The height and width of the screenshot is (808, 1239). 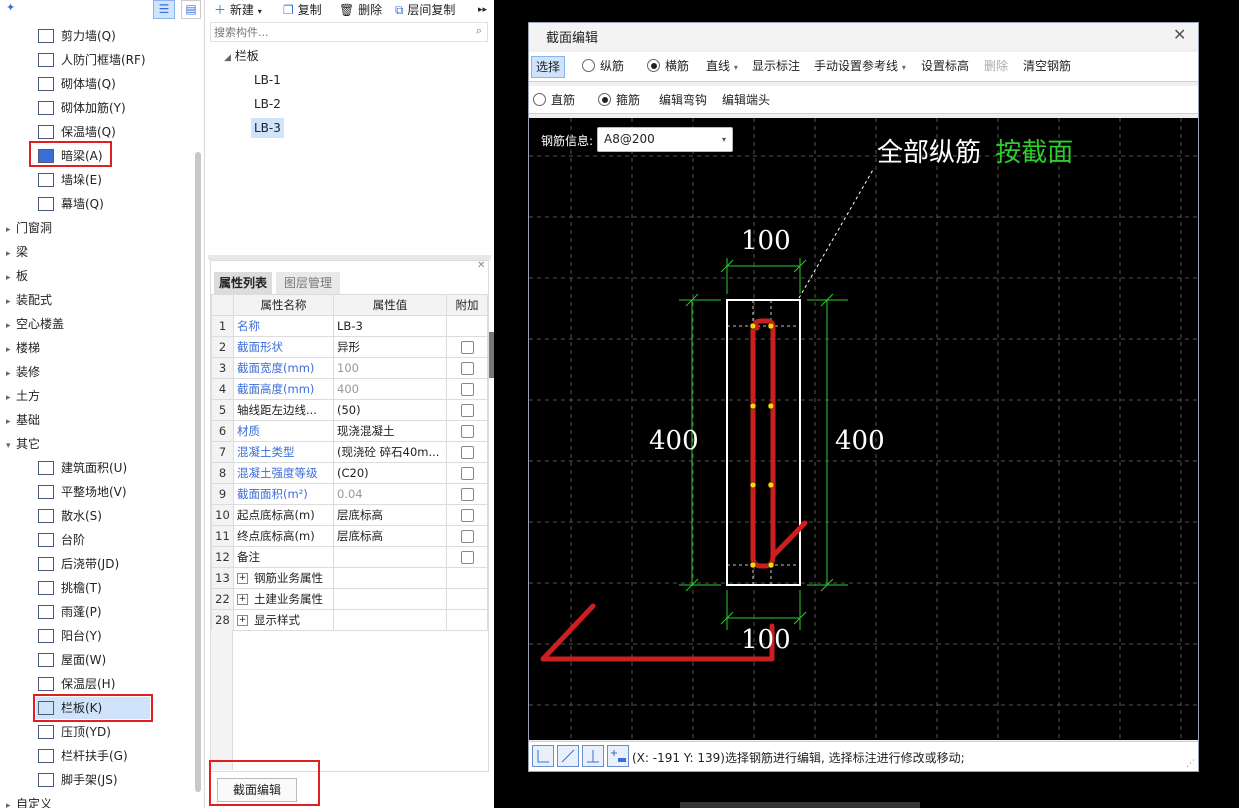 What do you see at coordinates (78, 564) in the screenshot?
I see `tree-item-post-cast-strip: 后浇带(JD)` at bounding box center [78, 564].